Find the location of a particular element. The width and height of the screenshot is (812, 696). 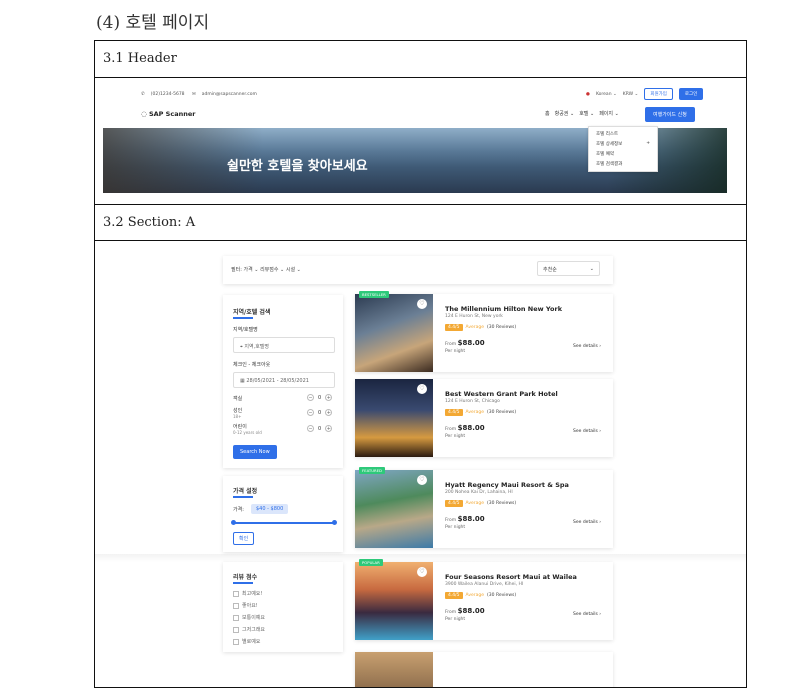

language-select: Korean ⌄ is located at coordinates (606, 94).